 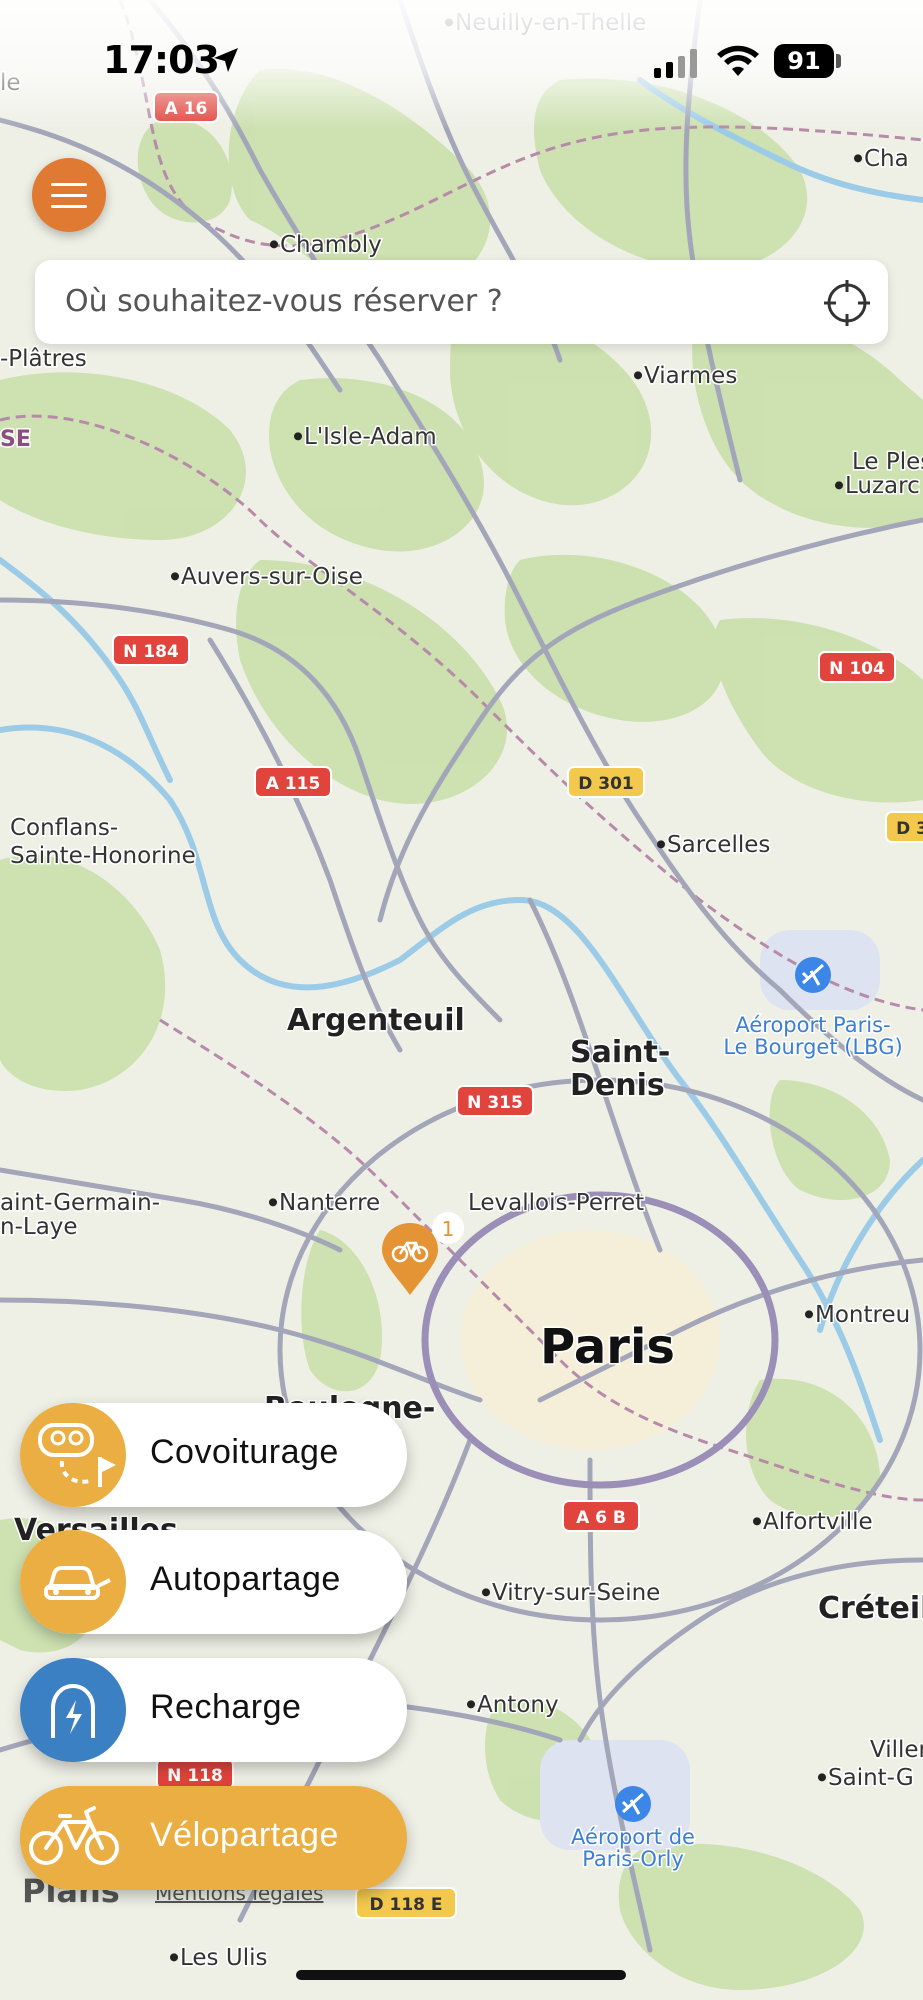 I want to click on map-place-label: -Plâtres, so click(x=43, y=359).